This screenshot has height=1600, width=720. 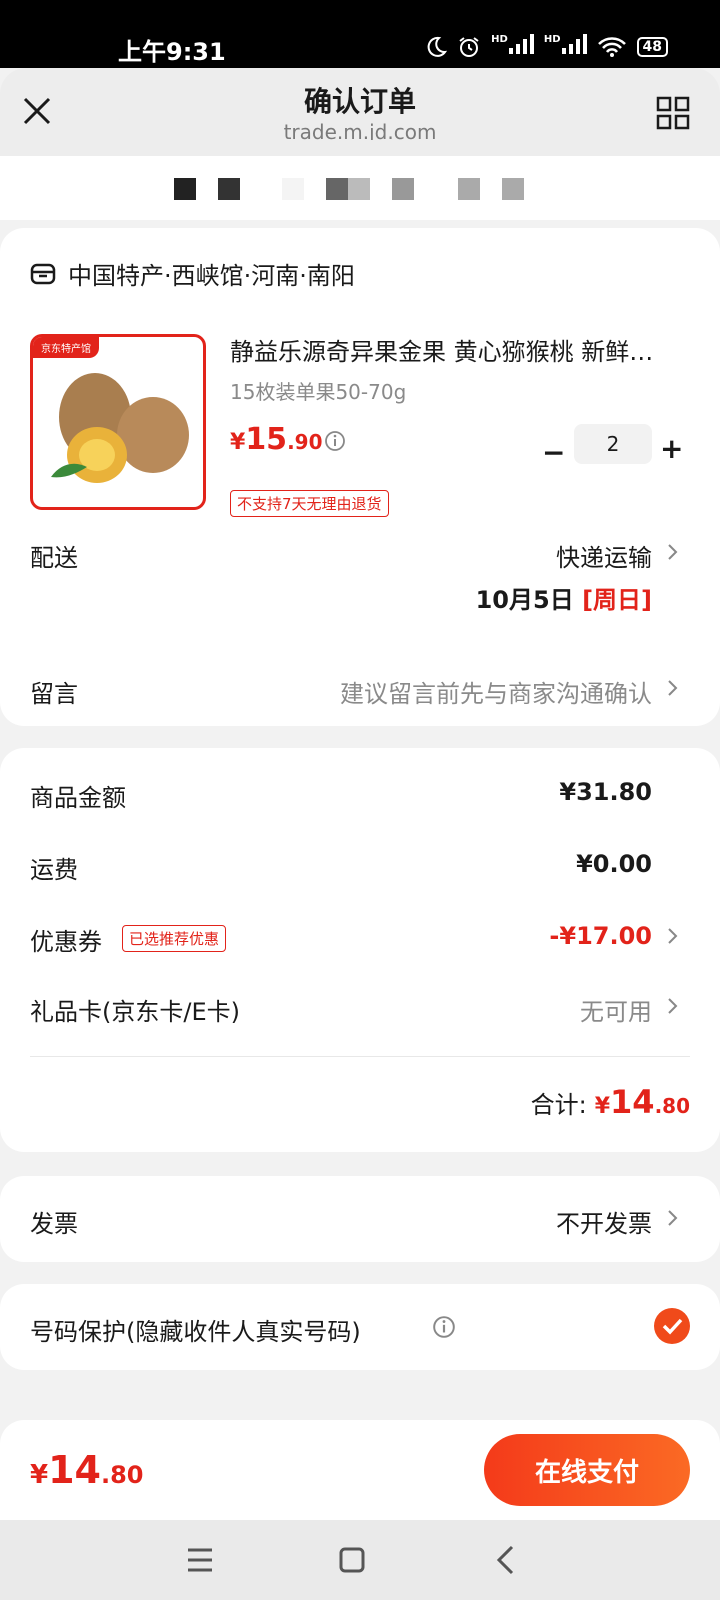 What do you see at coordinates (496, 691) in the screenshot?
I see `message-input: 建议留言前先与商家沟通确认` at bounding box center [496, 691].